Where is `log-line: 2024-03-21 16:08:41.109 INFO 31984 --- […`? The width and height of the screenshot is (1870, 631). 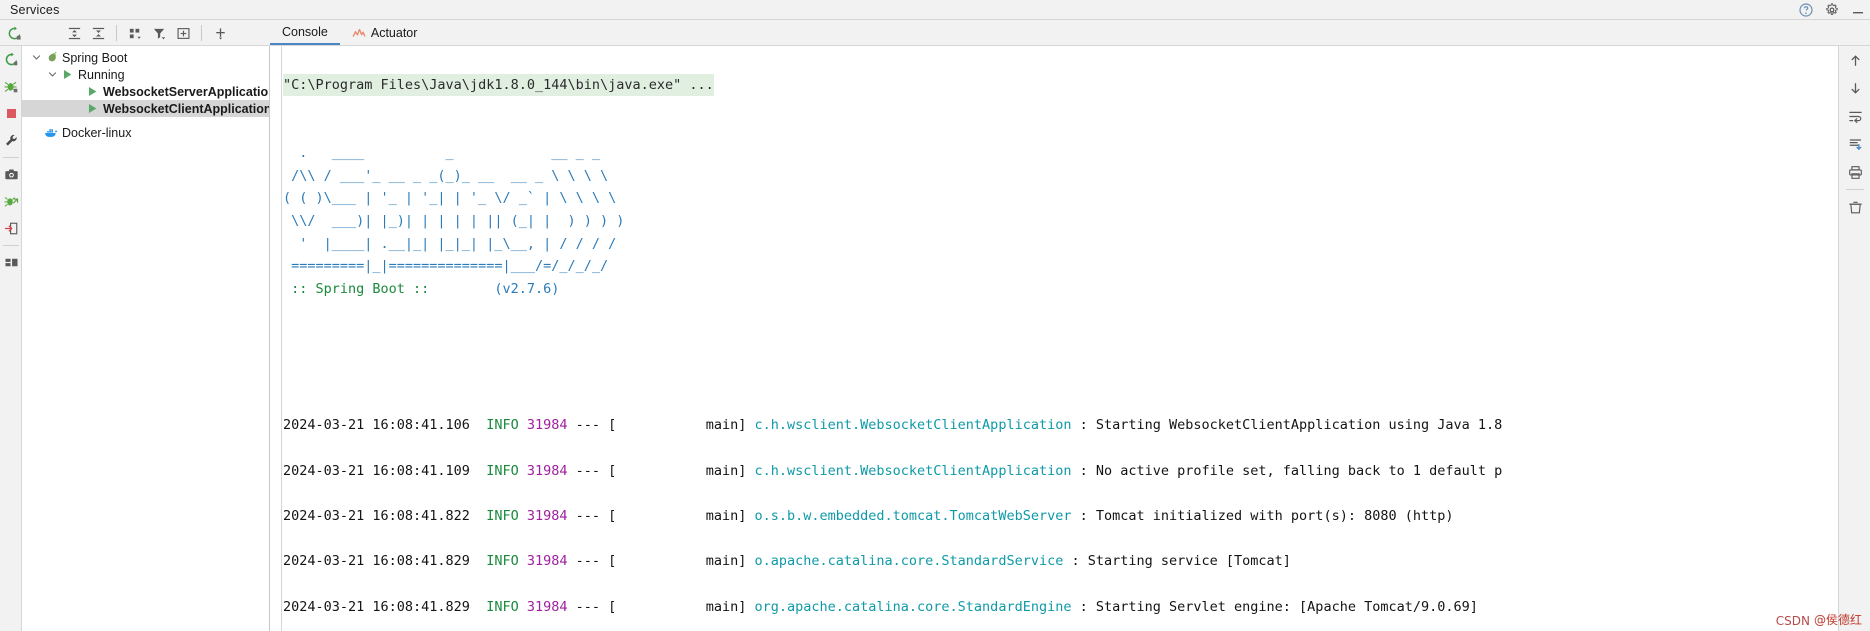
log-line: 2024-03-21 16:08:41.109 INFO 31984 --- [… is located at coordinates (1076, 471).